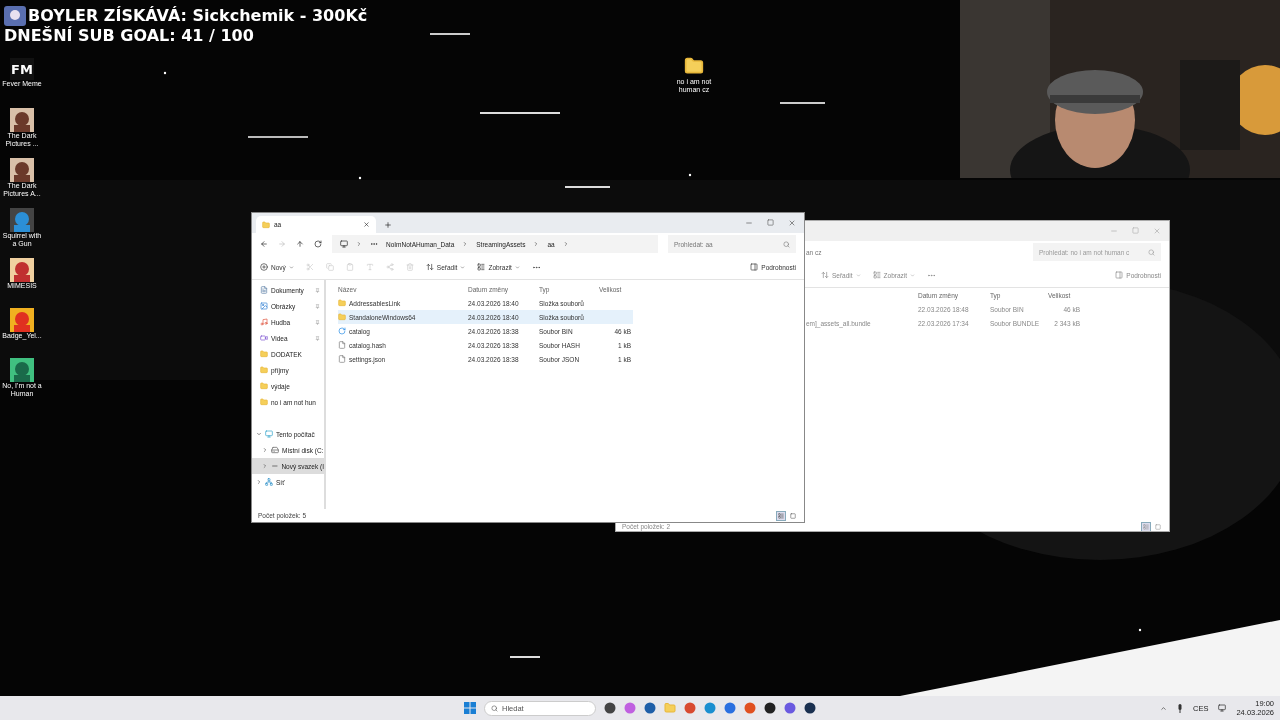 The image size is (1280, 720). I want to click on windows-logo-icon, so click(470, 708).